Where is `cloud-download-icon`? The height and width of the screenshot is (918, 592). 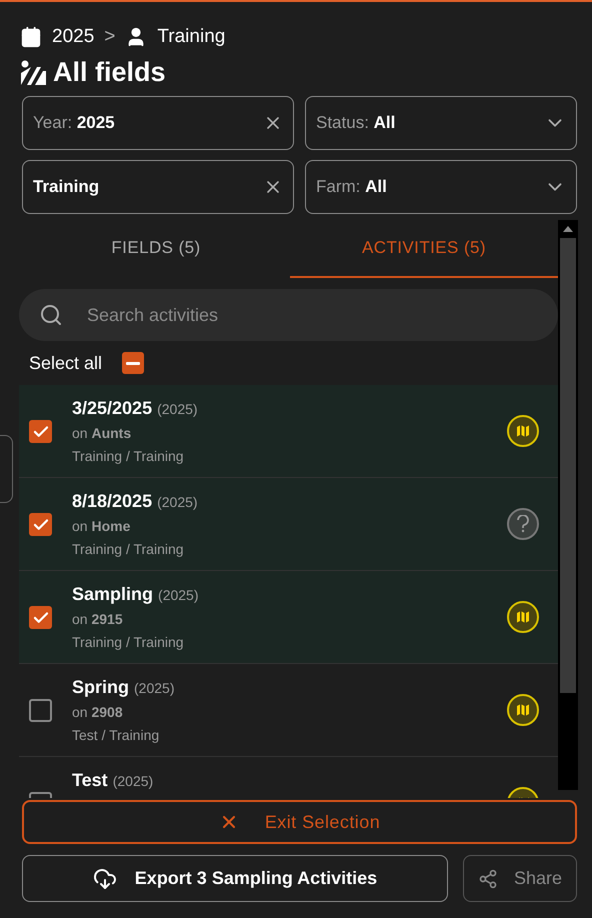 cloud-download-icon is located at coordinates (104, 878).